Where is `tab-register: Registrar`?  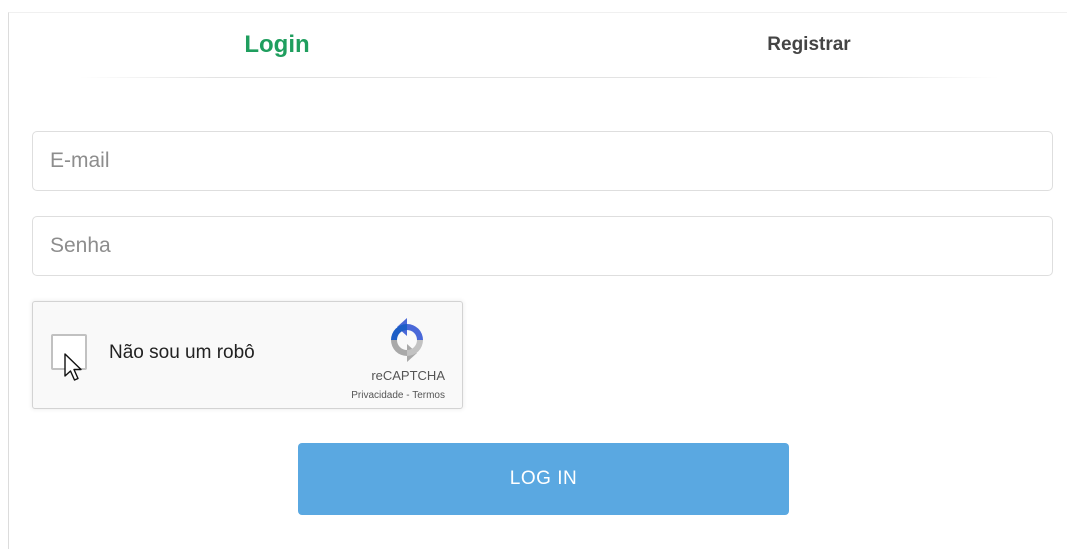 tab-register: Registrar is located at coordinates (809, 45).